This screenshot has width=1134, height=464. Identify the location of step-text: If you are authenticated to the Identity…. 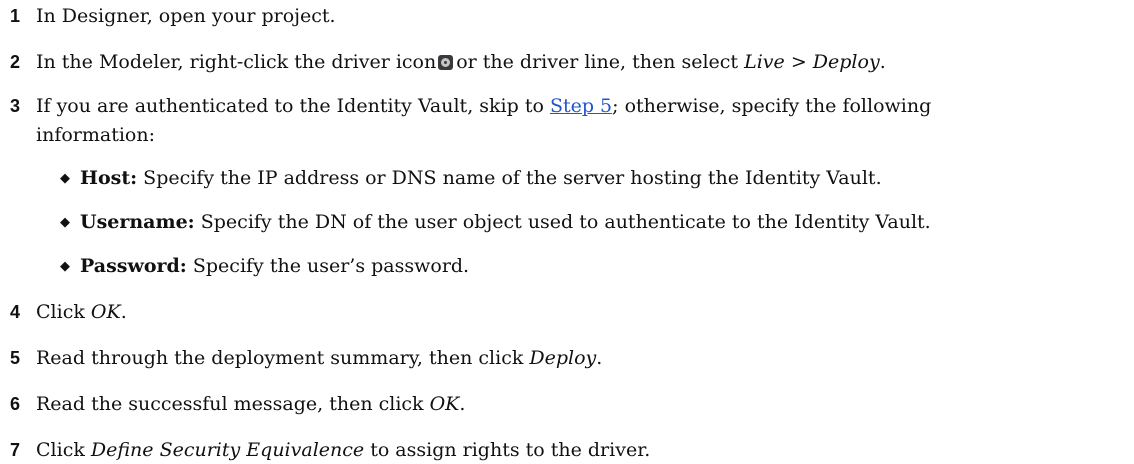
(483, 106).